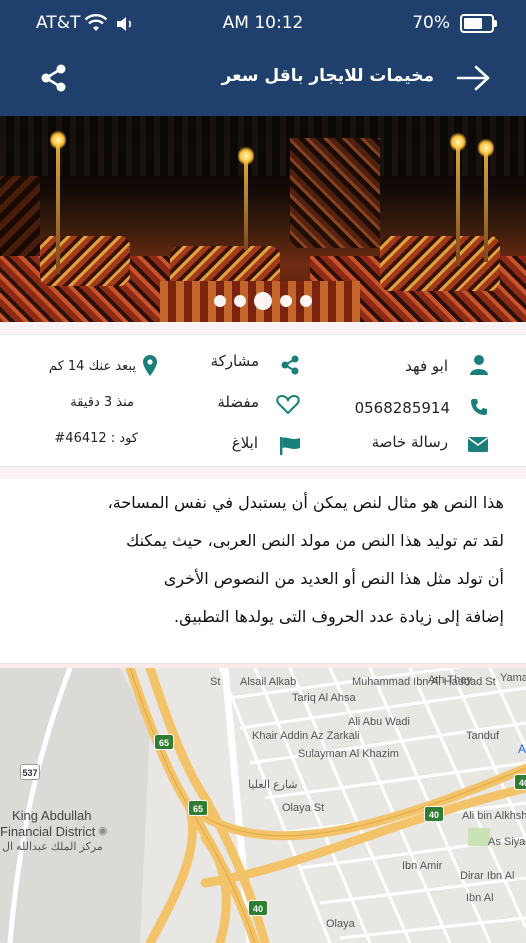 This screenshot has height=943, width=526. Describe the element at coordinates (494, 816) in the screenshot. I see `map-label-street: Ali bin Alkhsh` at that location.